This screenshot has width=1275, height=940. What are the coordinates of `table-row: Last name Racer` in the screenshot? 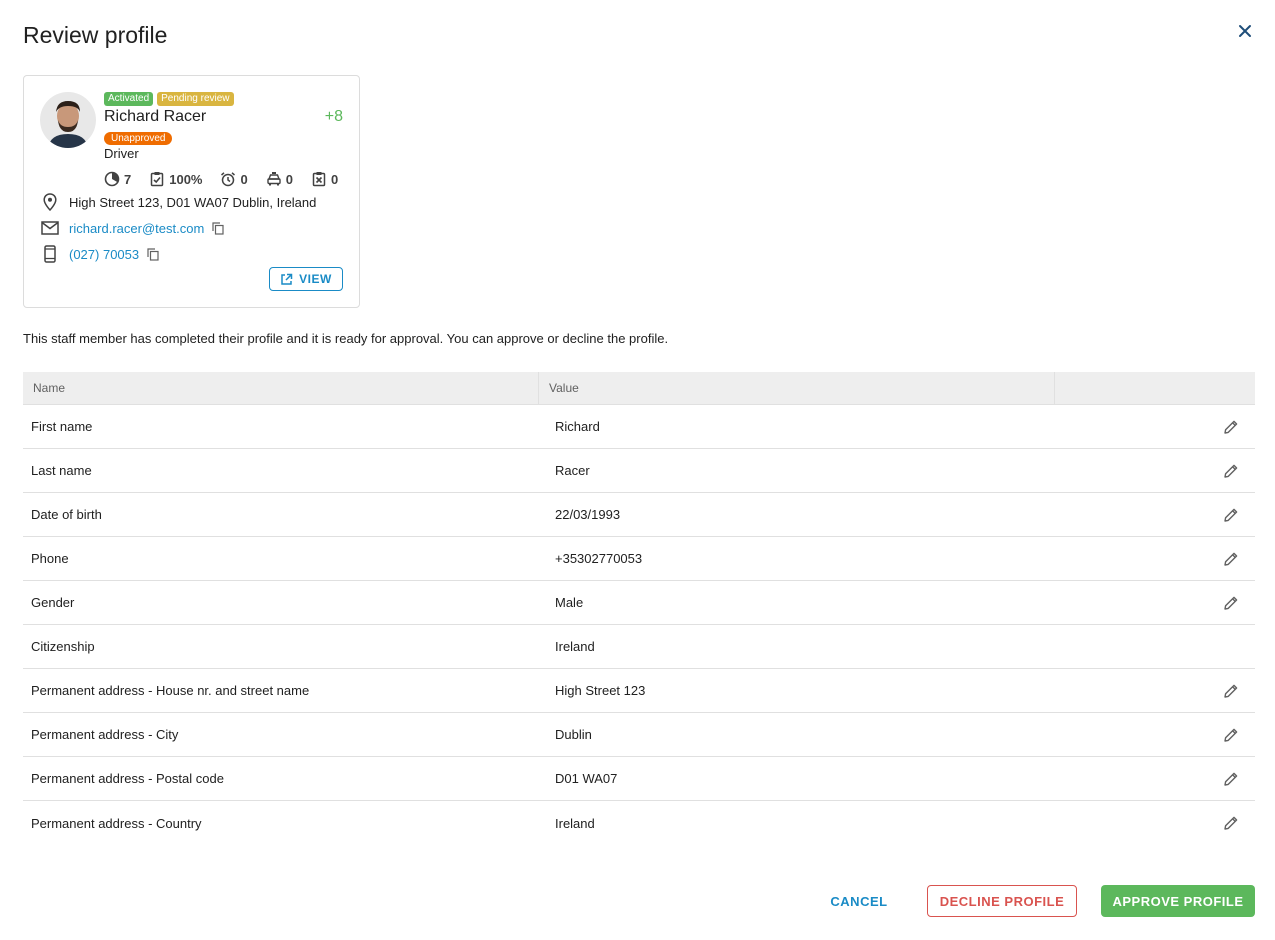 It's located at (639, 471).